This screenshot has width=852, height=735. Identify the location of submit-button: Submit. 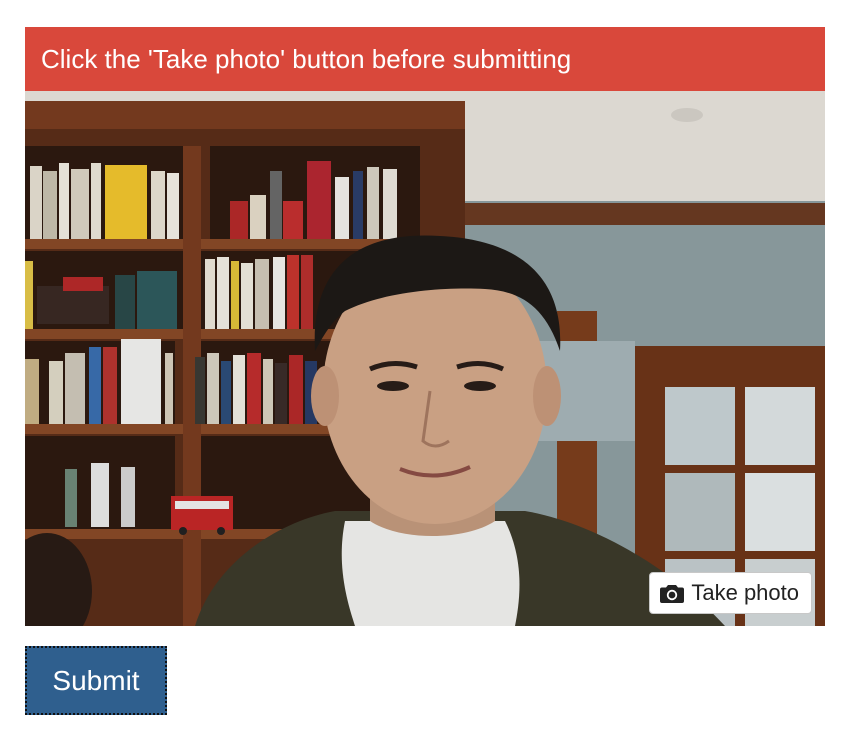
(96, 680).